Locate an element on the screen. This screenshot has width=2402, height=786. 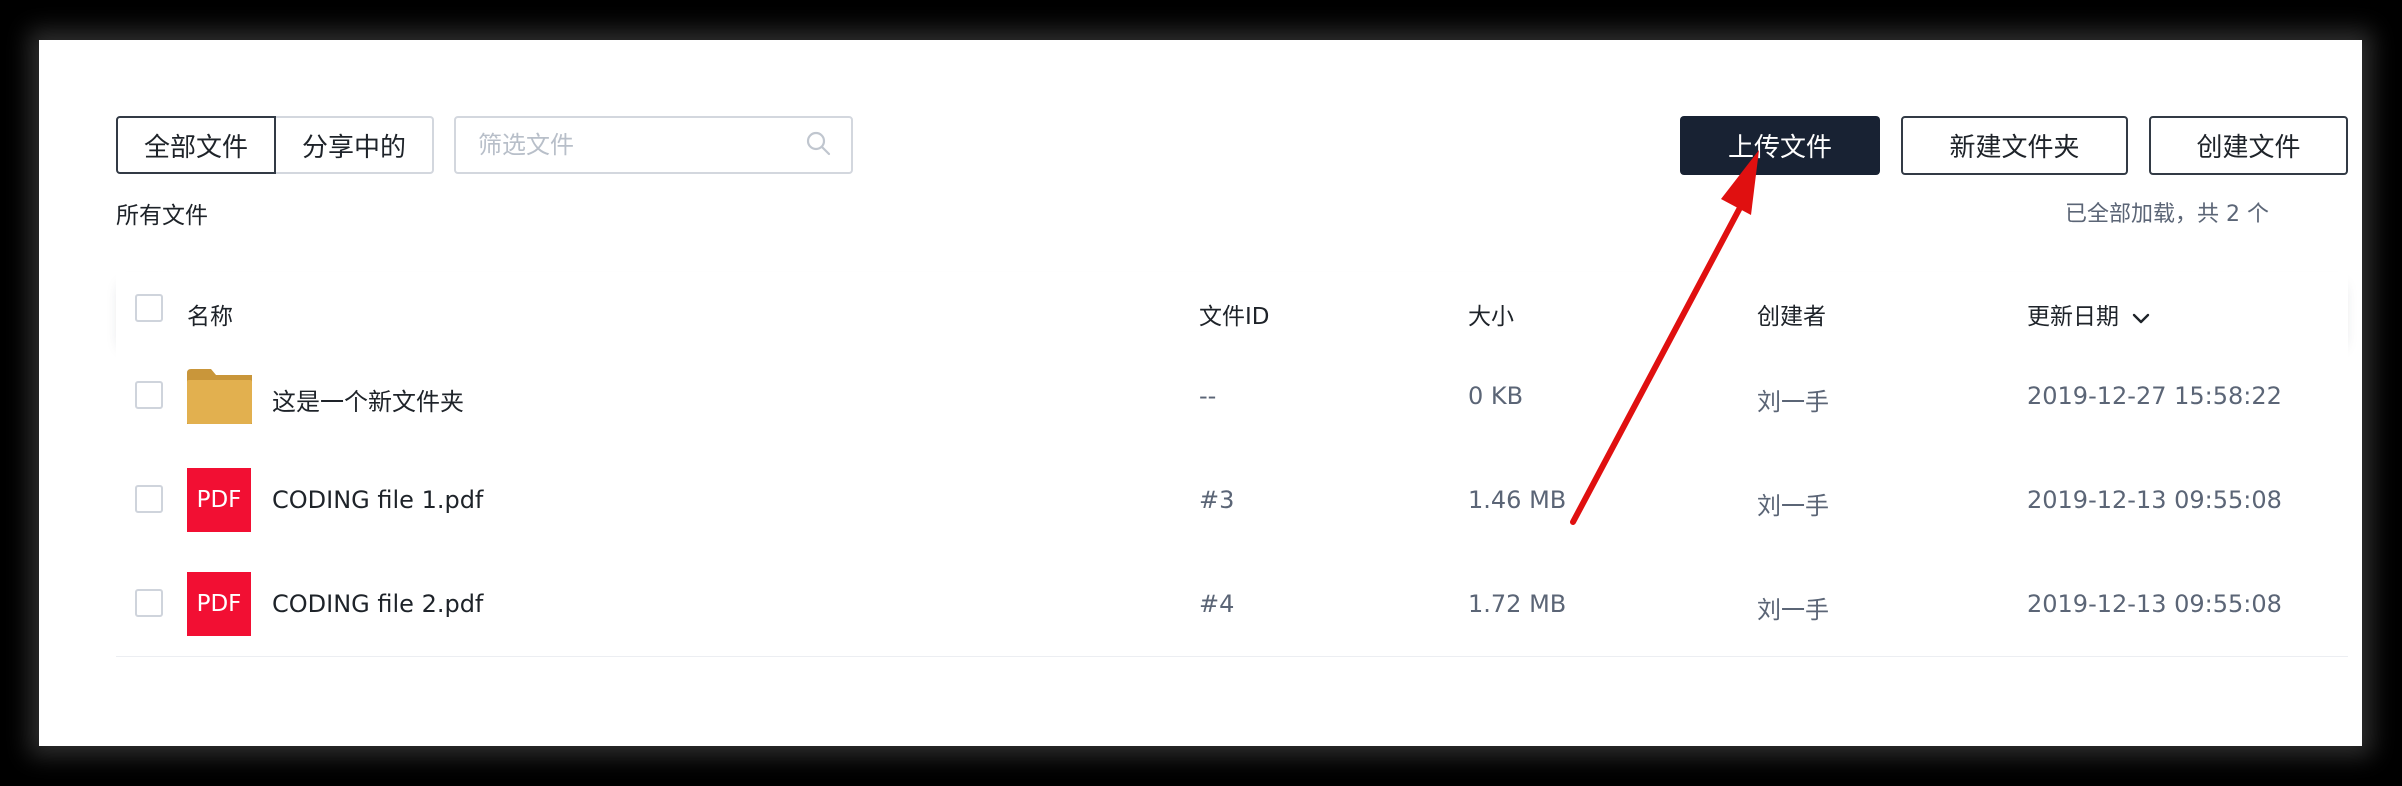
file-id: #3 is located at coordinates (1217, 500).